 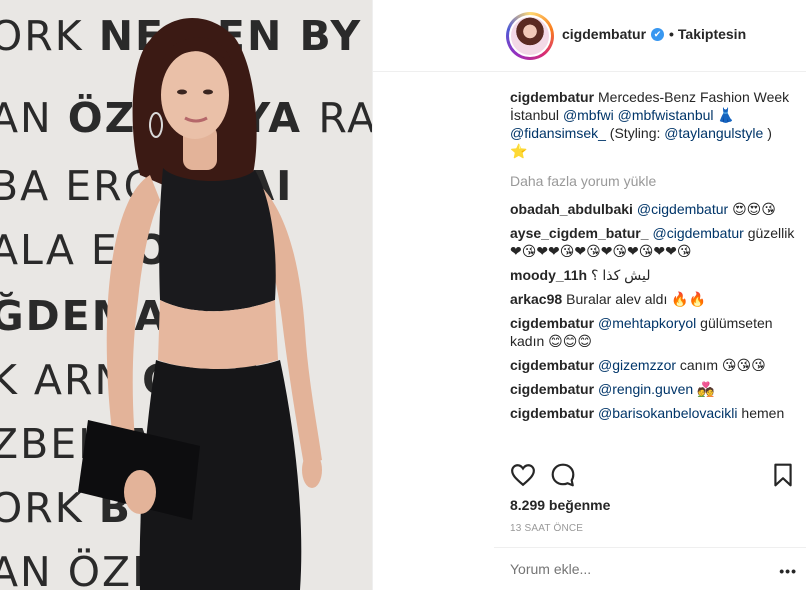 What do you see at coordinates (636, 299) in the screenshot?
I see `comment-text: Buralar alev aldı 🔥🔥` at bounding box center [636, 299].